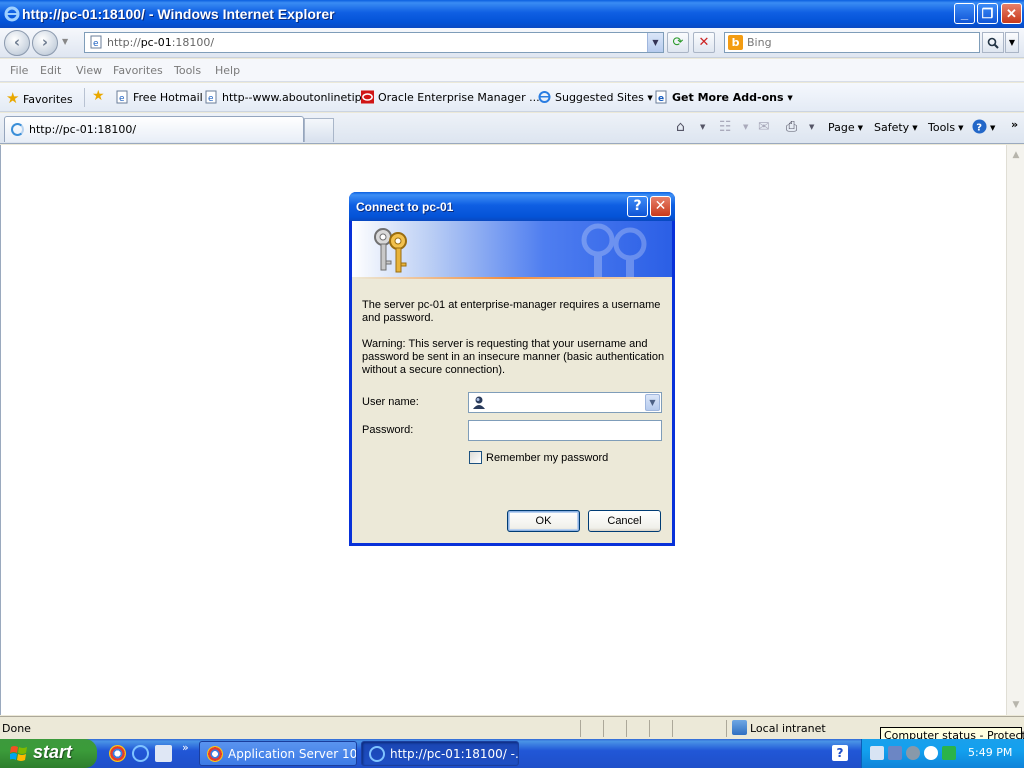 The width and height of the screenshot is (1024, 768). Describe the element at coordinates (946, 127) in the screenshot. I see `tools-menu: Tools ▼` at that location.